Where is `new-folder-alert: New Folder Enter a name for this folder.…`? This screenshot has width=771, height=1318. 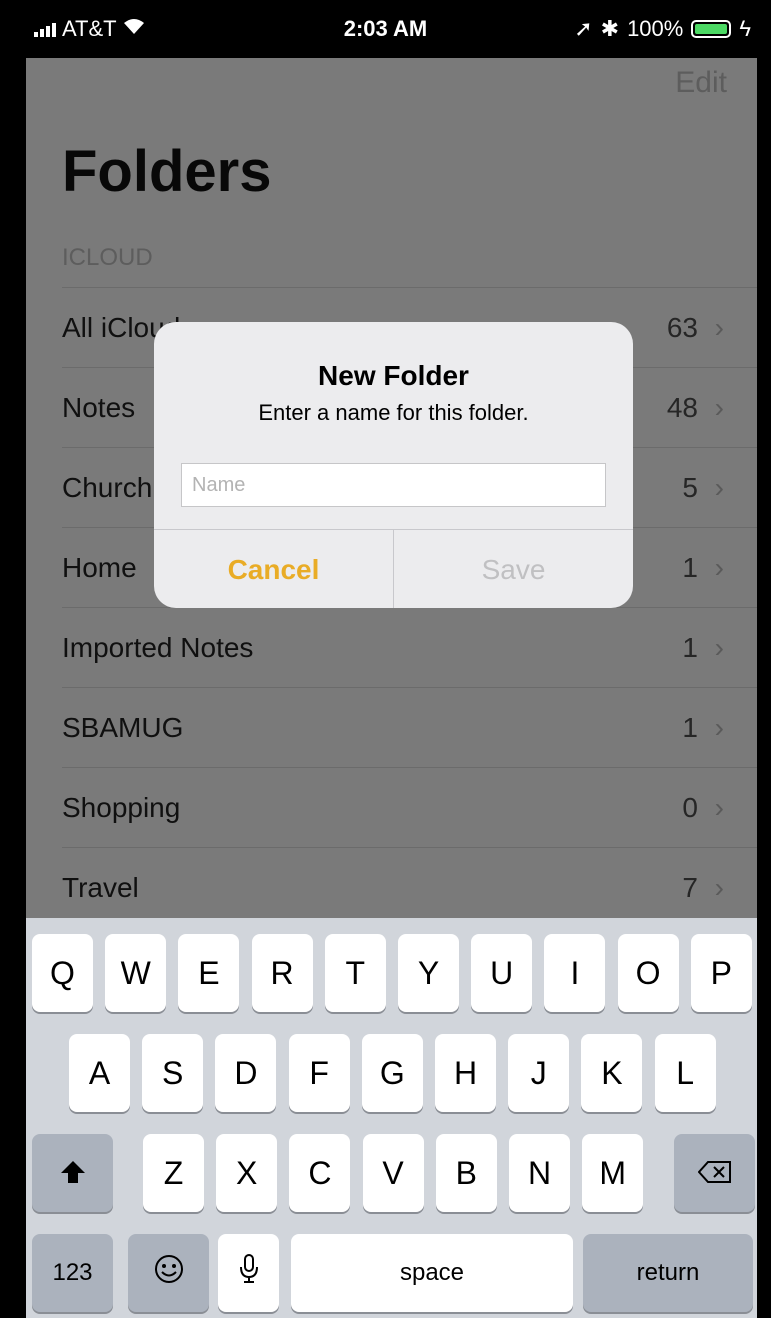 new-folder-alert: New Folder Enter a name for this folder.… is located at coordinates (393, 465).